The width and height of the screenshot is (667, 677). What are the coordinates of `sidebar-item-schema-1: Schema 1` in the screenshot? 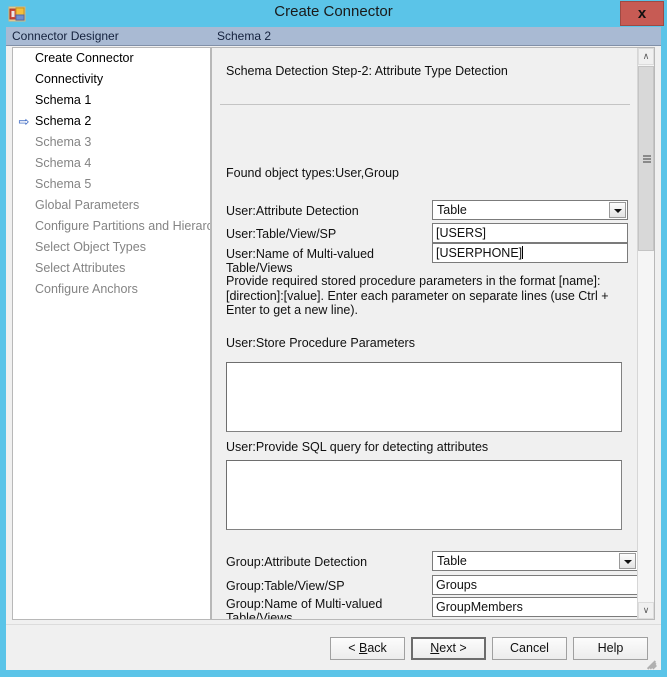 It's located at (111, 100).